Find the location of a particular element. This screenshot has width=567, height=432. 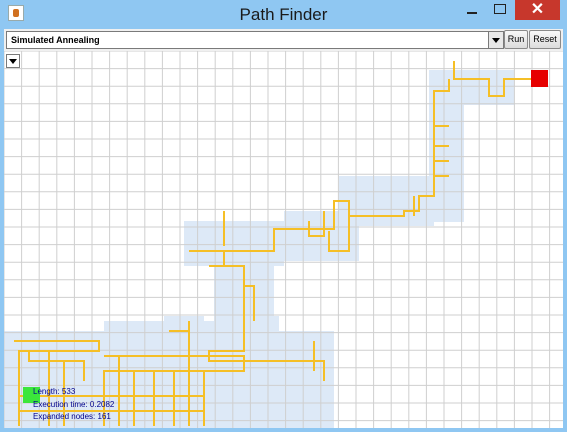

algorithm-select-value: Simulated Annealing is located at coordinates (55, 40).